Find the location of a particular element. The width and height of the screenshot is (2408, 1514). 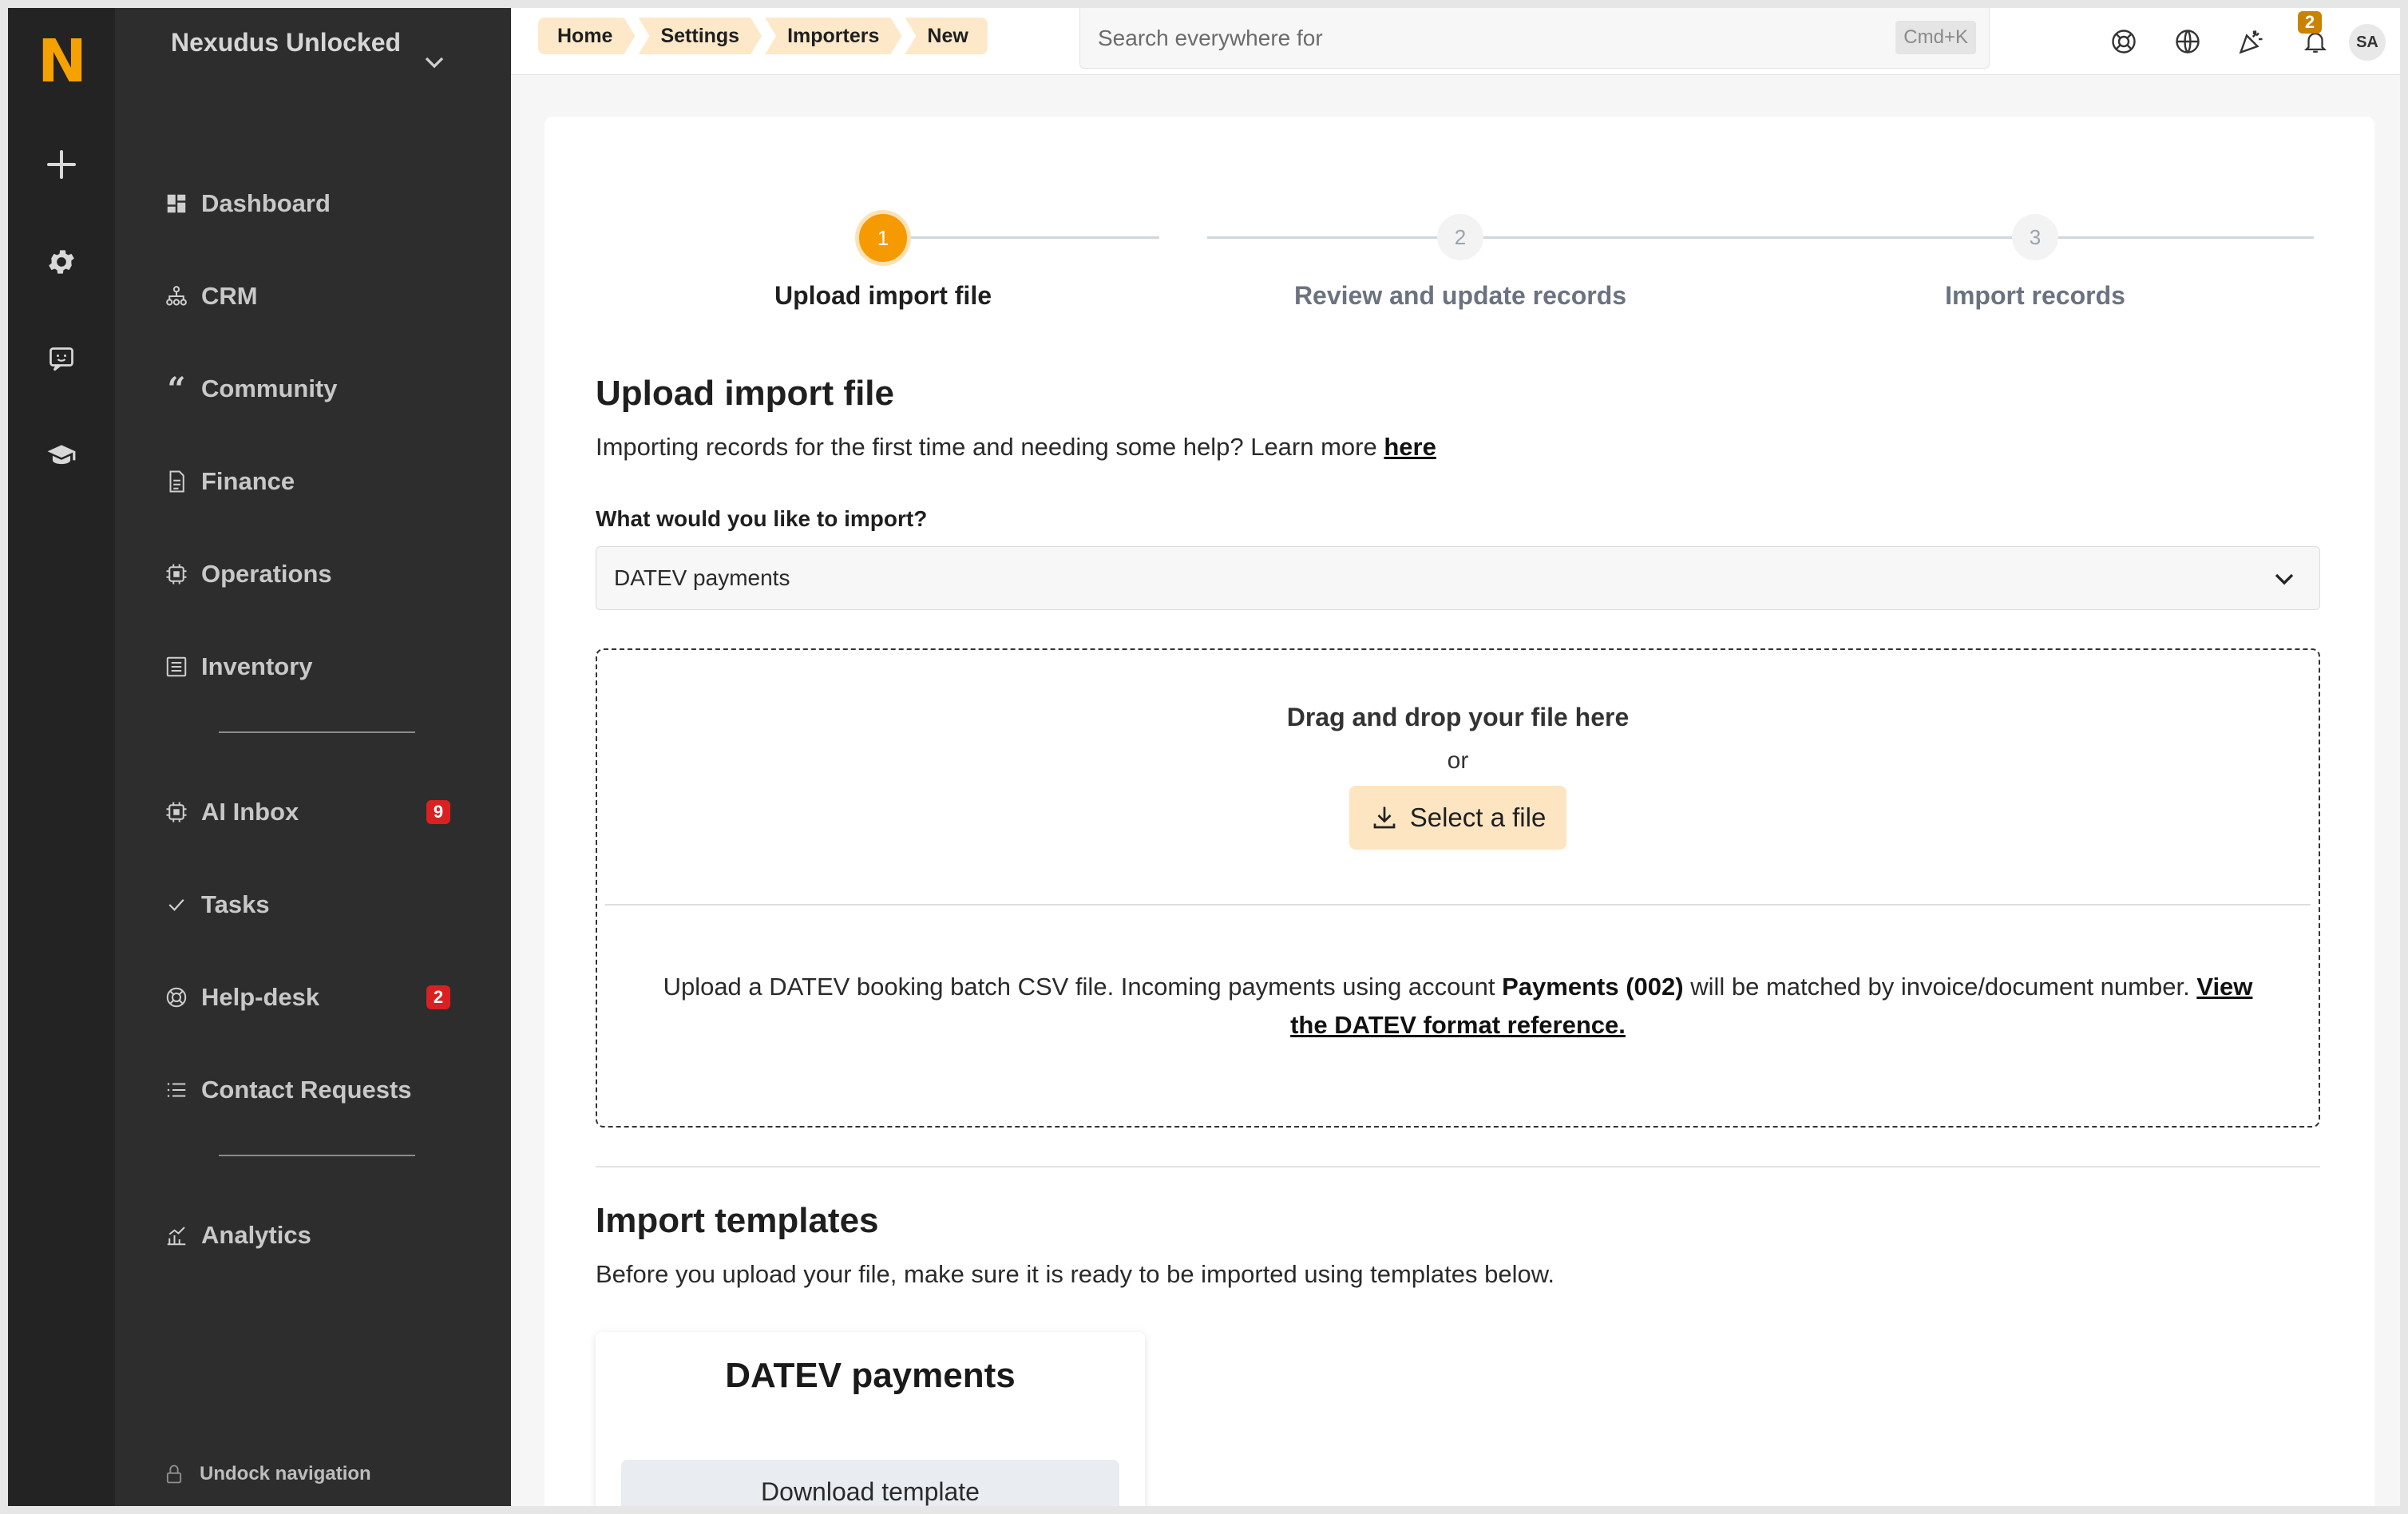

app-rail: N is located at coordinates (62, 757).